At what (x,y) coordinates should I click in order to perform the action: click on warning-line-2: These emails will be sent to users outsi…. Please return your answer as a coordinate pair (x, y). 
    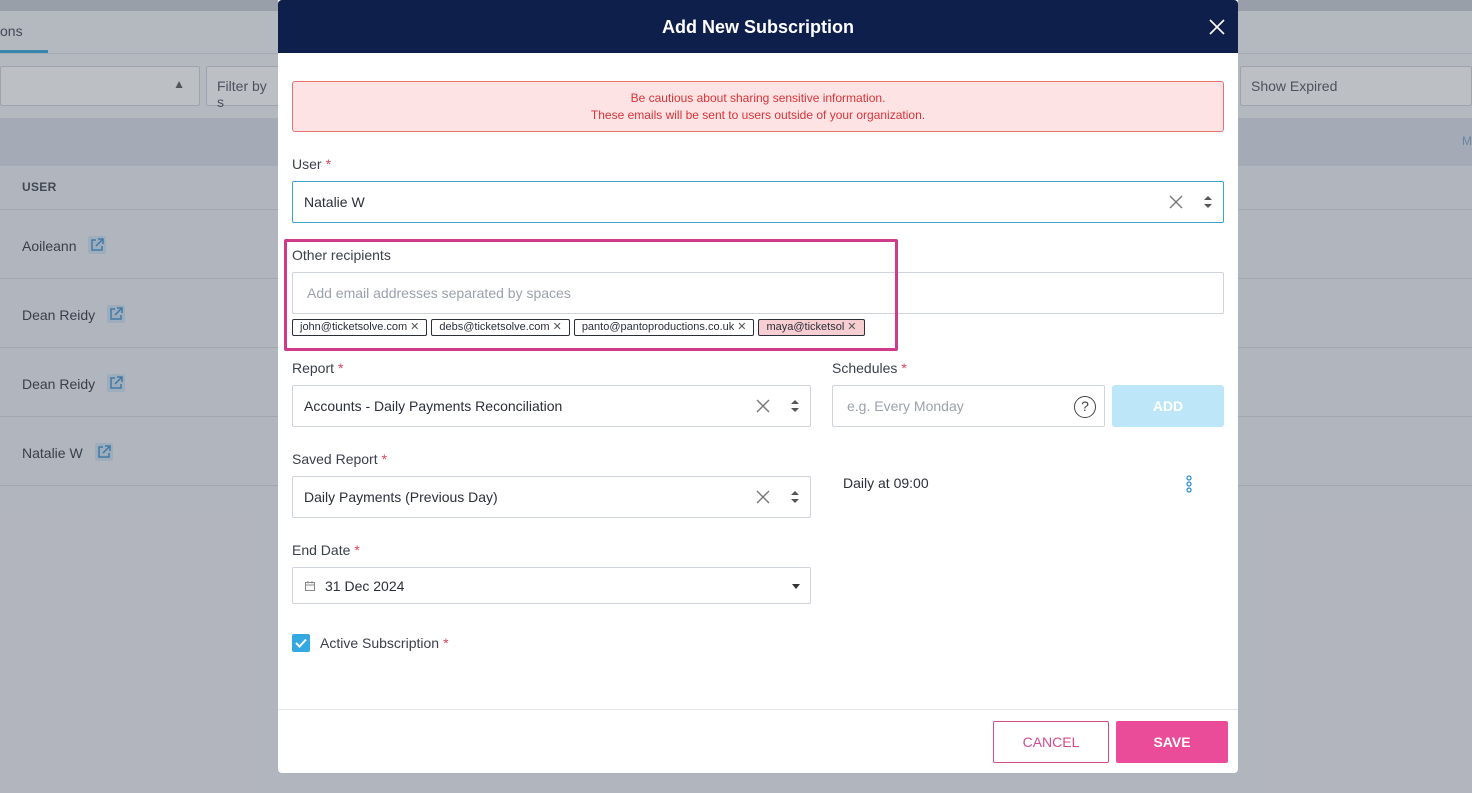
    Looking at the image, I should click on (758, 115).